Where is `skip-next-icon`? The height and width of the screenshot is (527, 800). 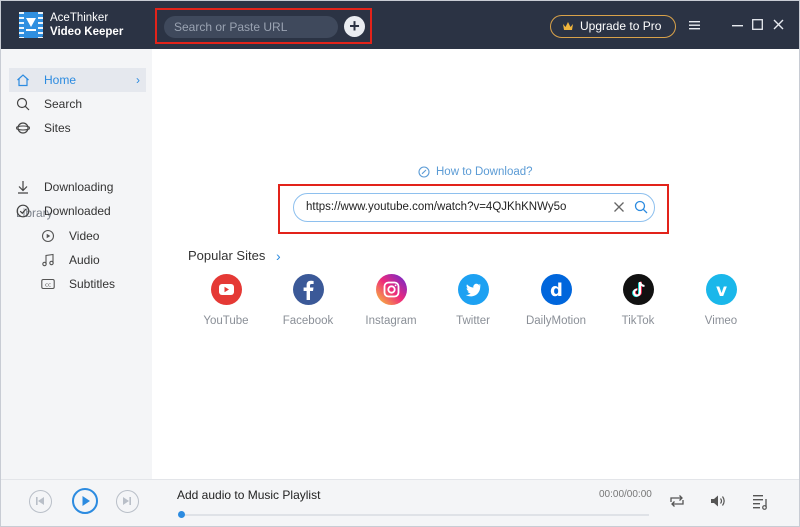
skip-next-icon is located at coordinates (127, 501).